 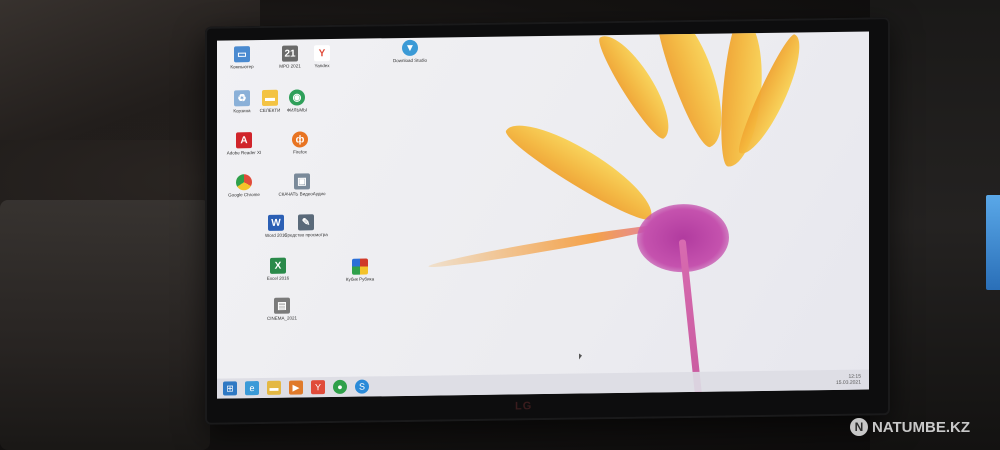 I want to click on taskbar-explorer-icon: e, so click(x=252, y=388).